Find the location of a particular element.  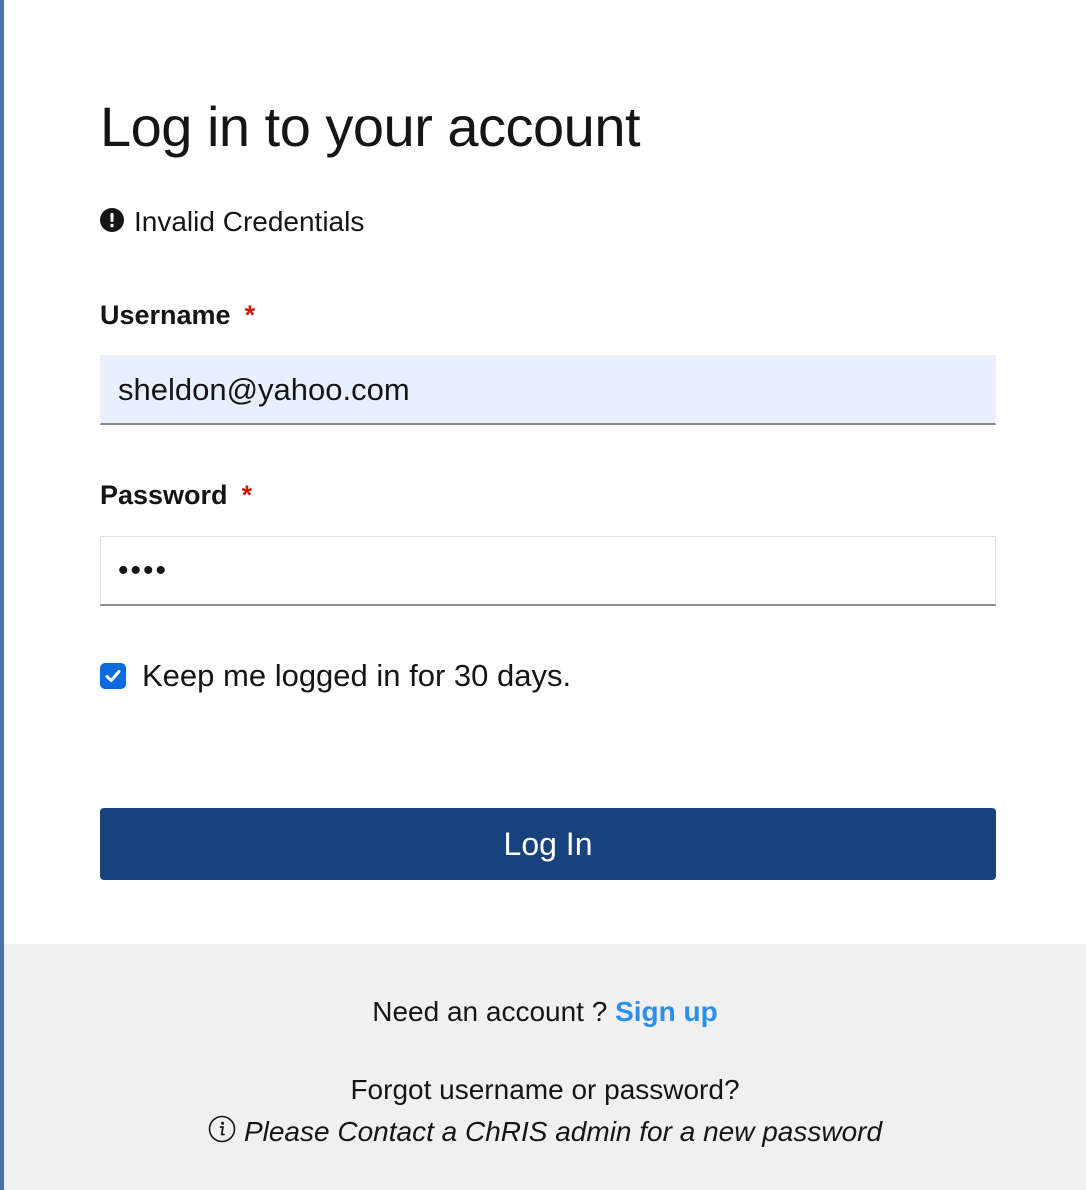

password-label-text: Password is located at coordinates (164, 495).